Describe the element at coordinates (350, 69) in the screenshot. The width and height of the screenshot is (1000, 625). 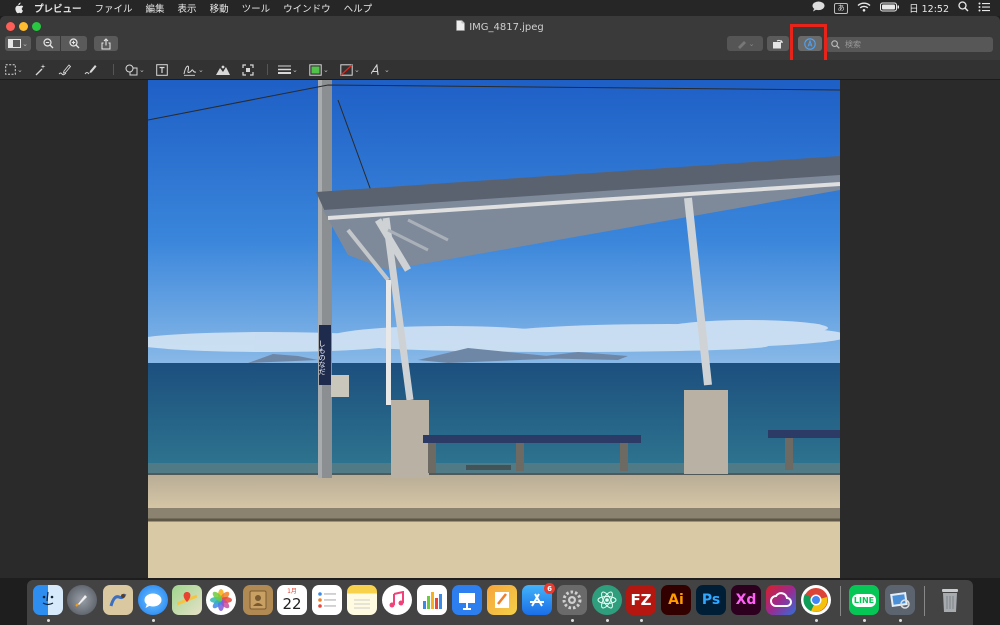
I see `fill-color-button: ⌄` at that location.